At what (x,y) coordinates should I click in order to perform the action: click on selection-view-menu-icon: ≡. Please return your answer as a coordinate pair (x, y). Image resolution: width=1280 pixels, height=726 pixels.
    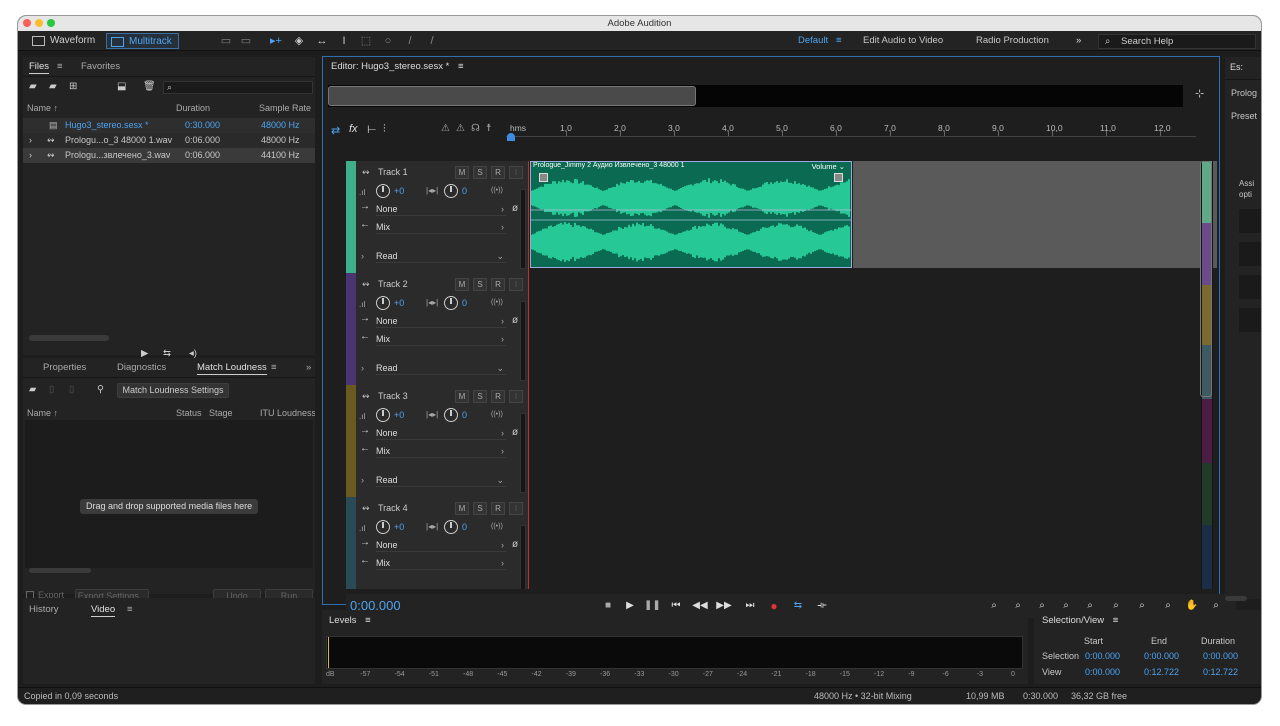
    Looking at the image, I should click on (1116, 620).